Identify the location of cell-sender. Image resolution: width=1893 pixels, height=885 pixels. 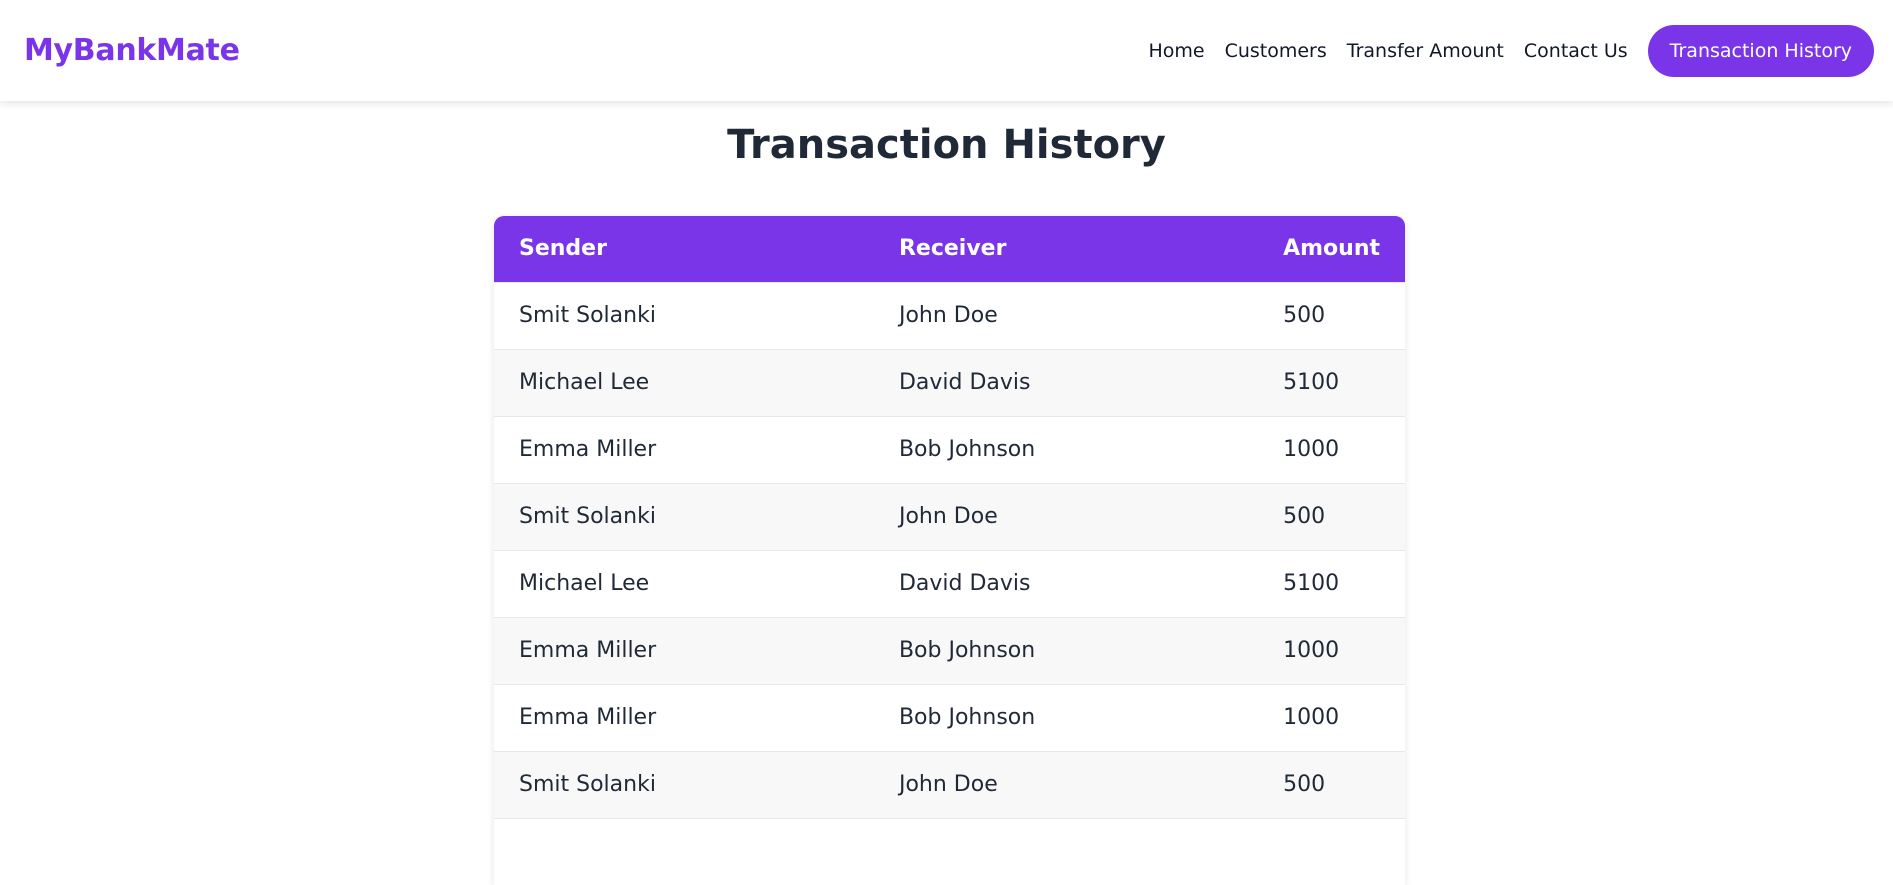
(684, 851).